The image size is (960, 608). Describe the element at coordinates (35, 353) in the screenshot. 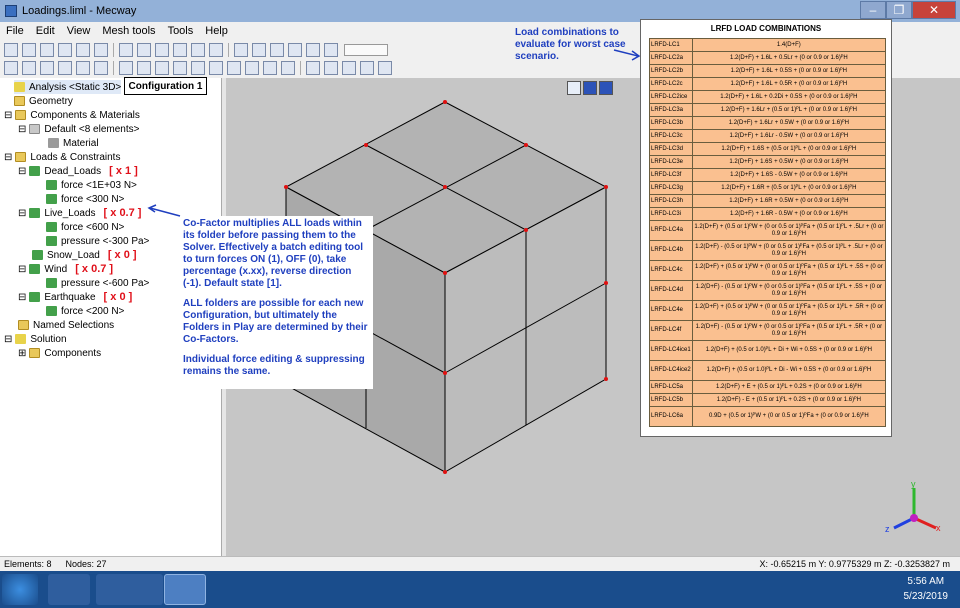

I see `folder-icon` at that location.